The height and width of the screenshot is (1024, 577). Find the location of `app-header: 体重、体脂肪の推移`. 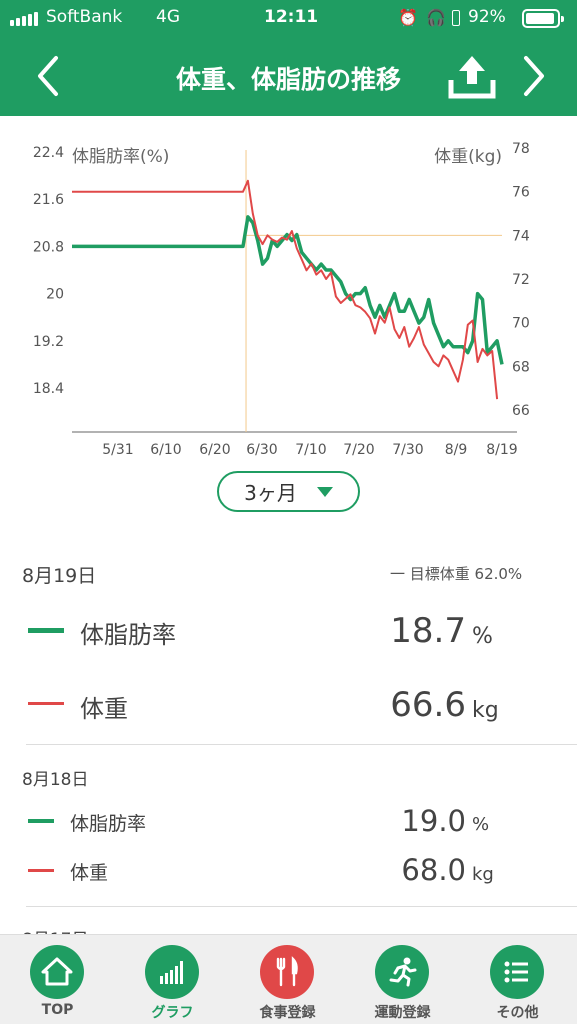

app-header: 体重、体脂肪の推移 is located at coordinates (288, 76).